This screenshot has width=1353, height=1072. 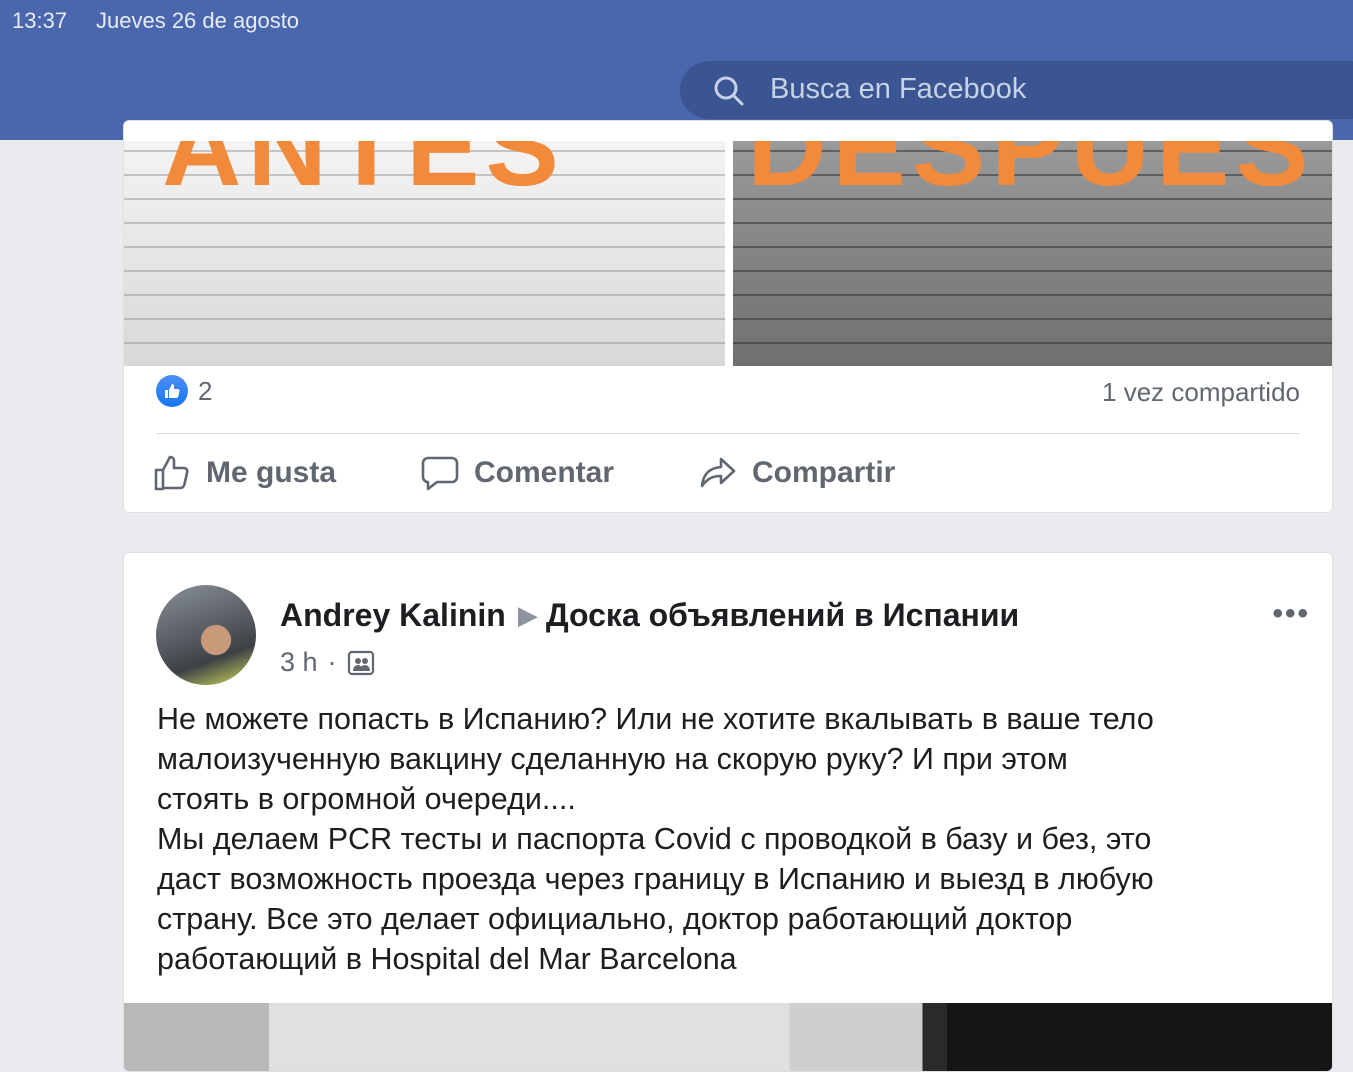 What do you see at coordinates (1031, 175) in the screenshot?
I see `photo-text-after: DESPUES` at bounding box center [1031, 175].